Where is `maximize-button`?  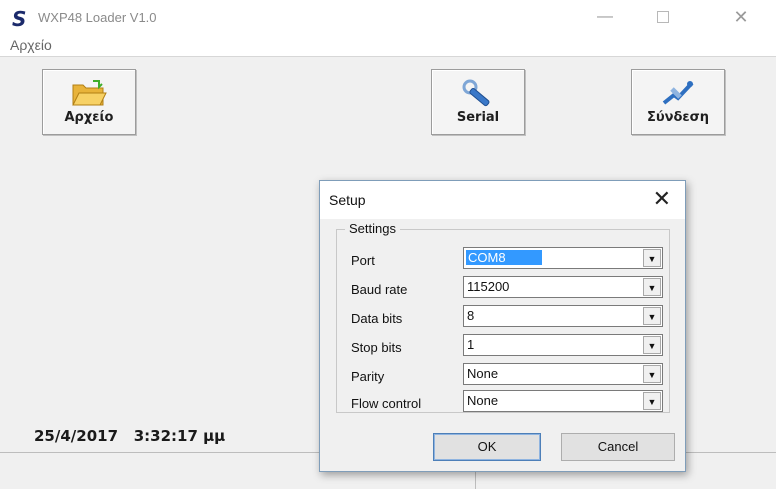
maximize-button is located at coordinates (663, 17).